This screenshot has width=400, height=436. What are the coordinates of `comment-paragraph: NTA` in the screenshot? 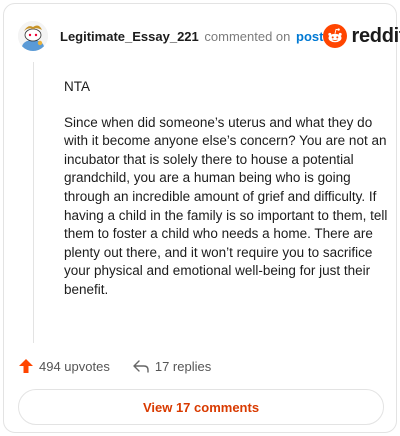 It's located at (77, 86).